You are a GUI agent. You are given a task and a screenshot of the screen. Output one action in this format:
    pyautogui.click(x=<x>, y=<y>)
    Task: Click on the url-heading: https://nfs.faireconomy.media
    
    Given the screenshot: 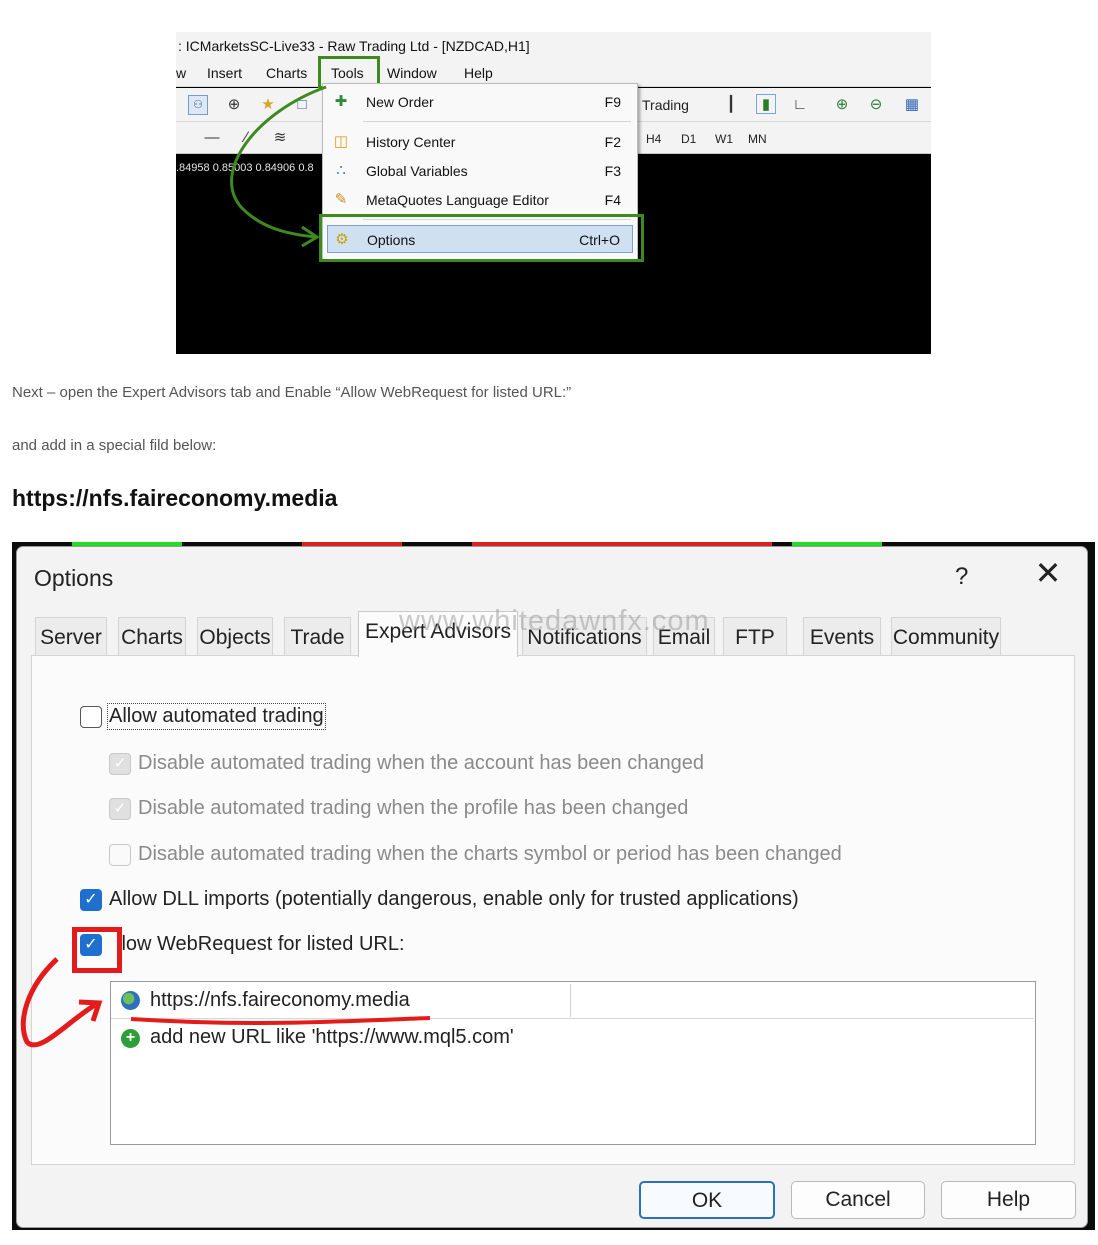 What is the action you would take?
    pyautogui.click(x=175, y=498)
    